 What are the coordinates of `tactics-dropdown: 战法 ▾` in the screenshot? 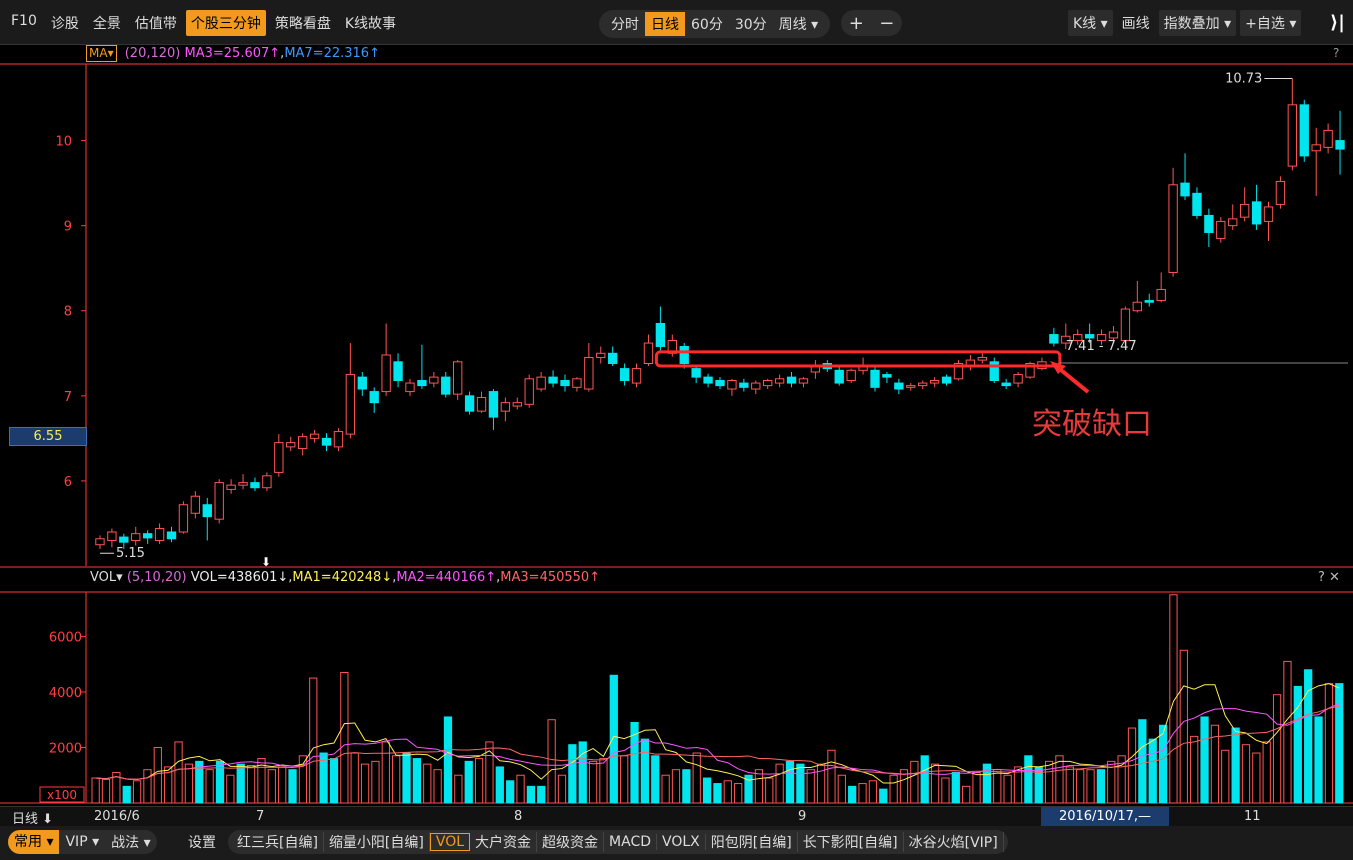 It's located at (130, 842).